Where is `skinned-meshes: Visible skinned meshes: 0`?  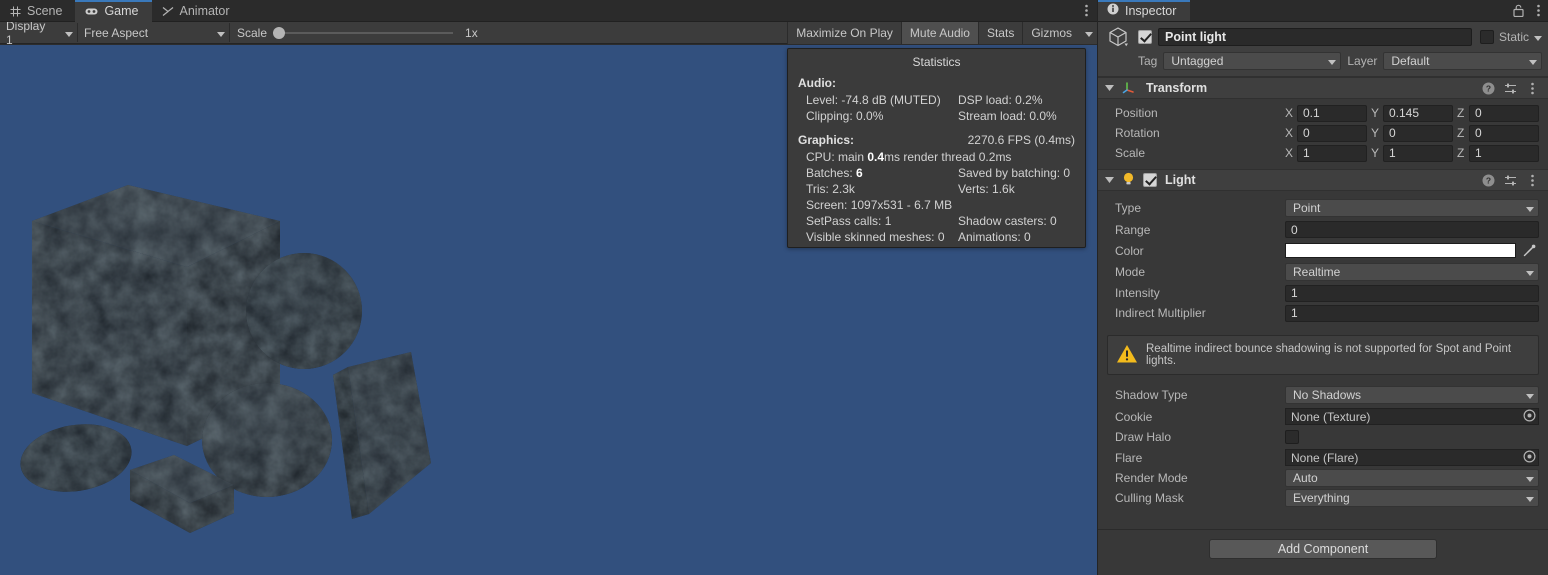
skinned-meshes: Visible skinned meshes: 0 is located at coordinates (875, 237).